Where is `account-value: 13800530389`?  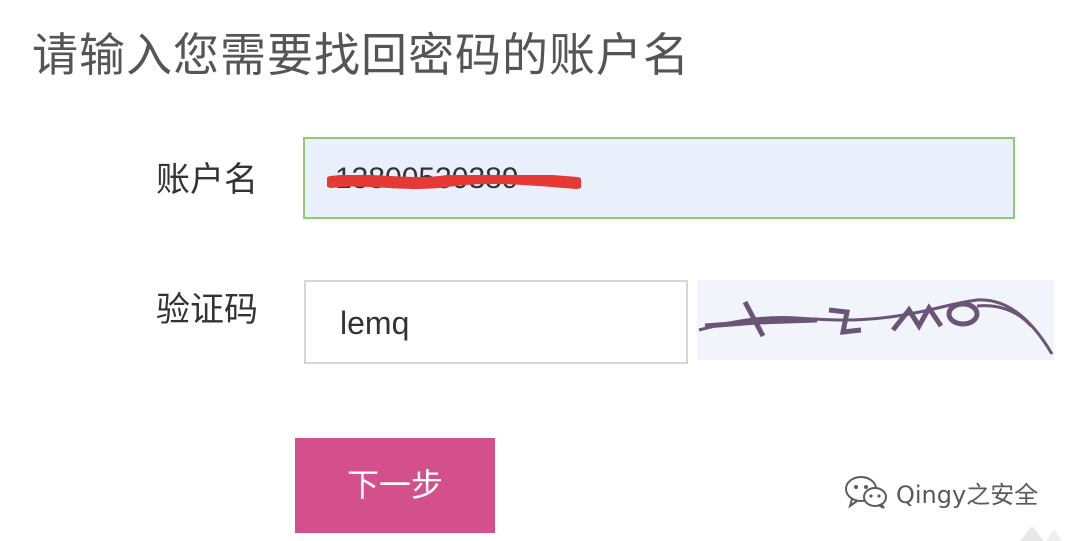
account-value: 13800530389 is located at coordinates (427, 178).